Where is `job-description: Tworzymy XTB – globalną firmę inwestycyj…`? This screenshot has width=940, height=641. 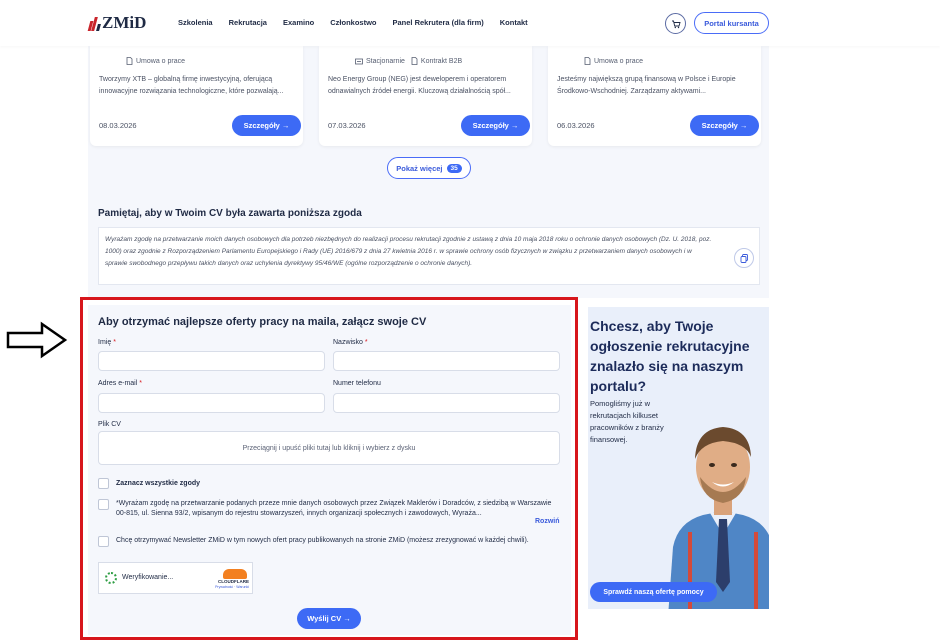
job-description: Tworzymy XTB – globalną firmę inwestycyj… is located at coordinates (191, 85).